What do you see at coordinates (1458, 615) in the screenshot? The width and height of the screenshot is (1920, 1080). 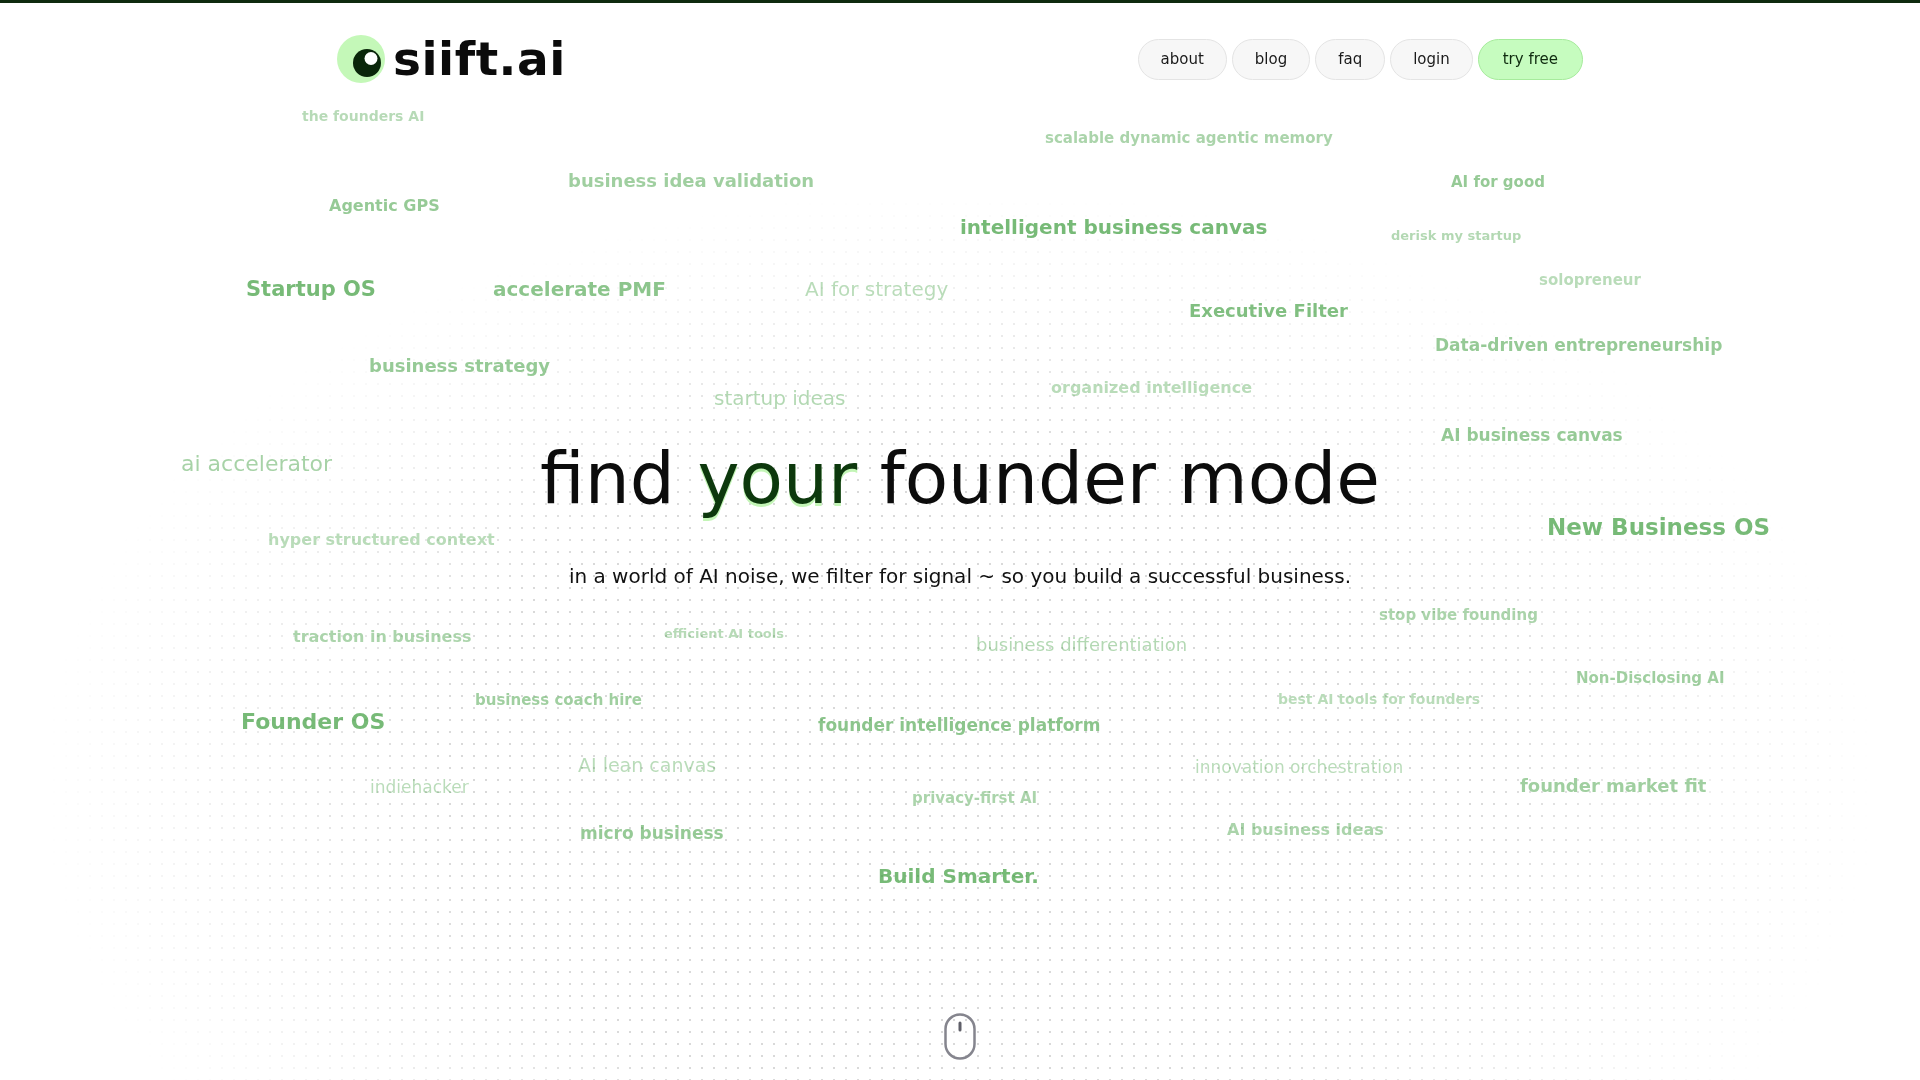 I see `keyword-phrase: stop vibe founding` at bounding box center [1458, 615].